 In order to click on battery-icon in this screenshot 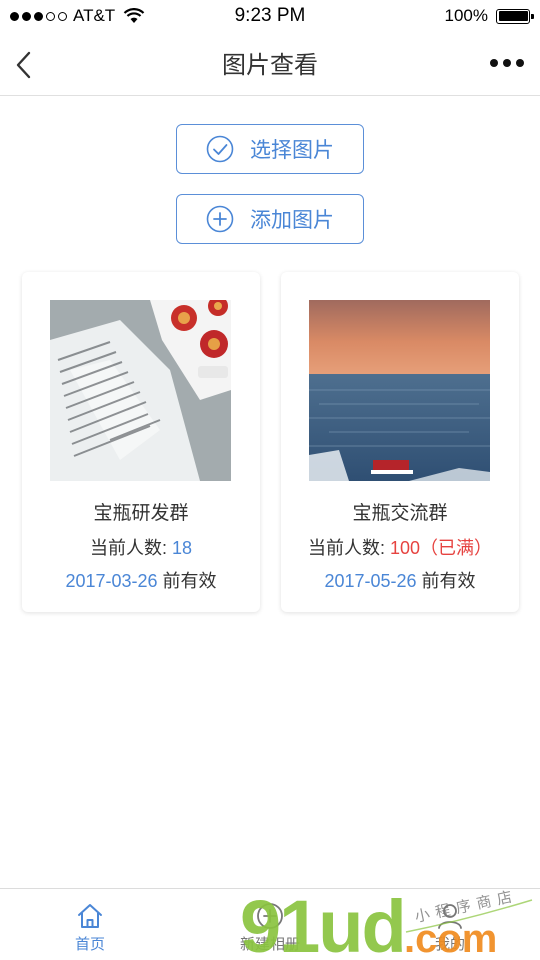, I will do `click(515, 16)`.